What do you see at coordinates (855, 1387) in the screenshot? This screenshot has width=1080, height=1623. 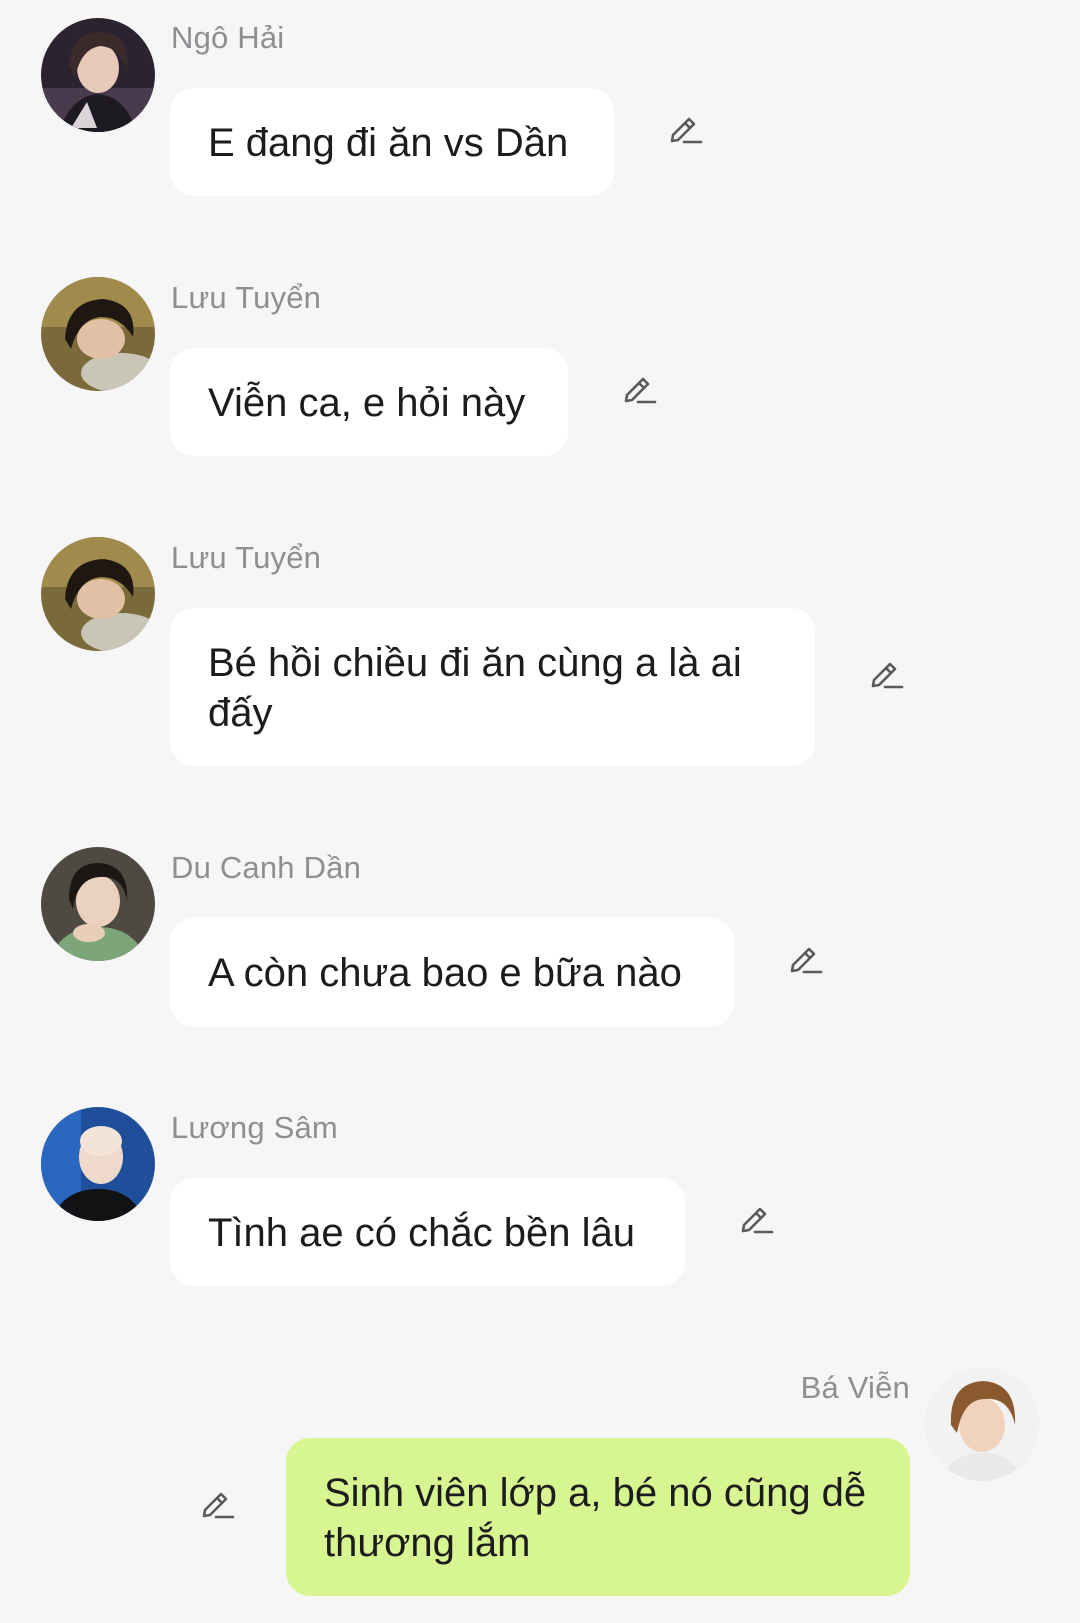 I see `sender-name: Bá Viễn` at bounding box center [855, 1387].